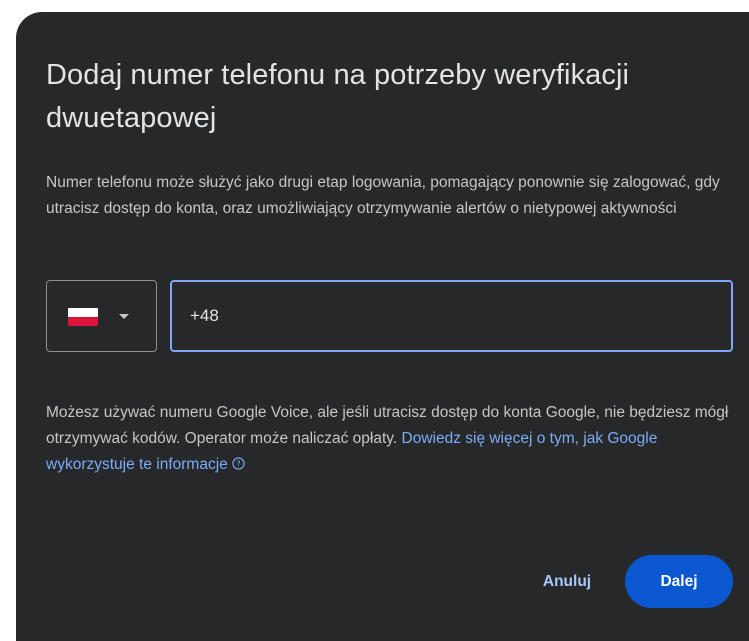 This screenshot has width=749, height=641. Describe the element at coordinates (83, 317) in the screenshot. I see `poland-flag-icon` at that location.